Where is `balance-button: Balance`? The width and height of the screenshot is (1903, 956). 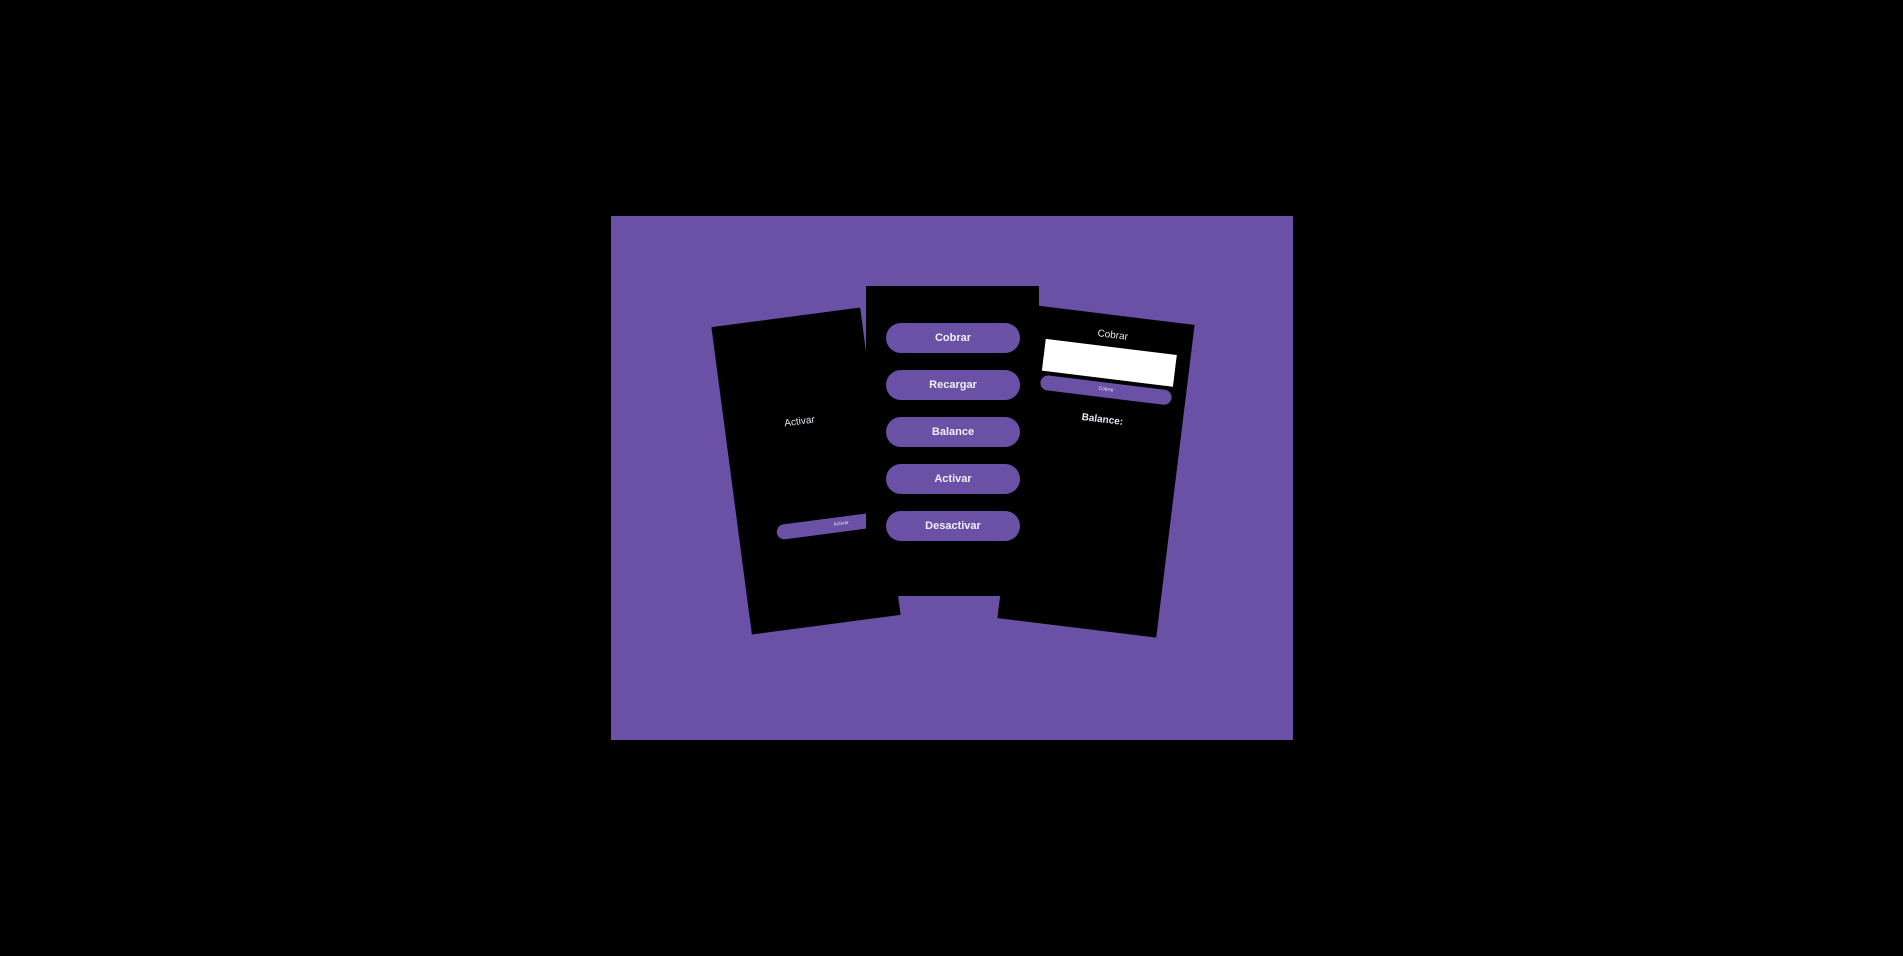 balance-button: Balance is located at coordinates (953, 432).